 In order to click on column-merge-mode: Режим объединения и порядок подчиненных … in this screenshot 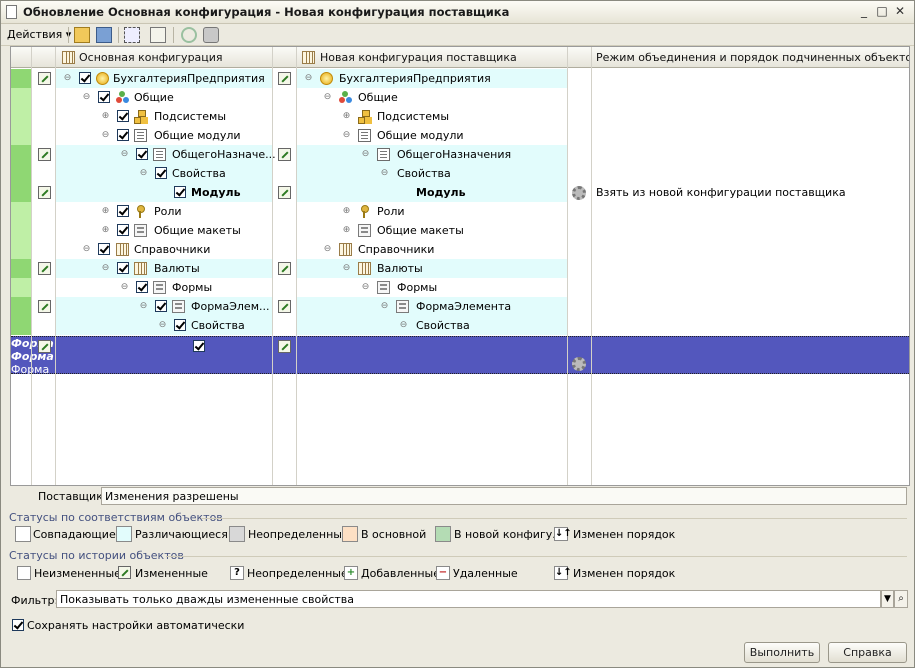, I will do `click(752, 57)`.